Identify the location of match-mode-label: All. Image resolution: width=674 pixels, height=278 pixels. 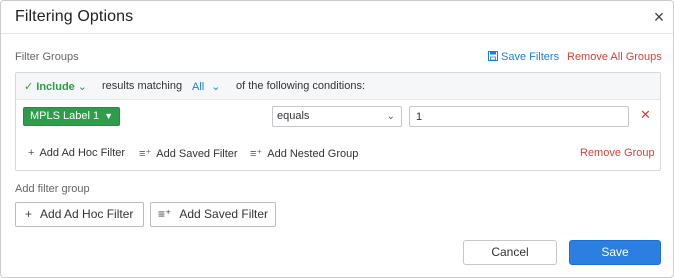
(198, 87).